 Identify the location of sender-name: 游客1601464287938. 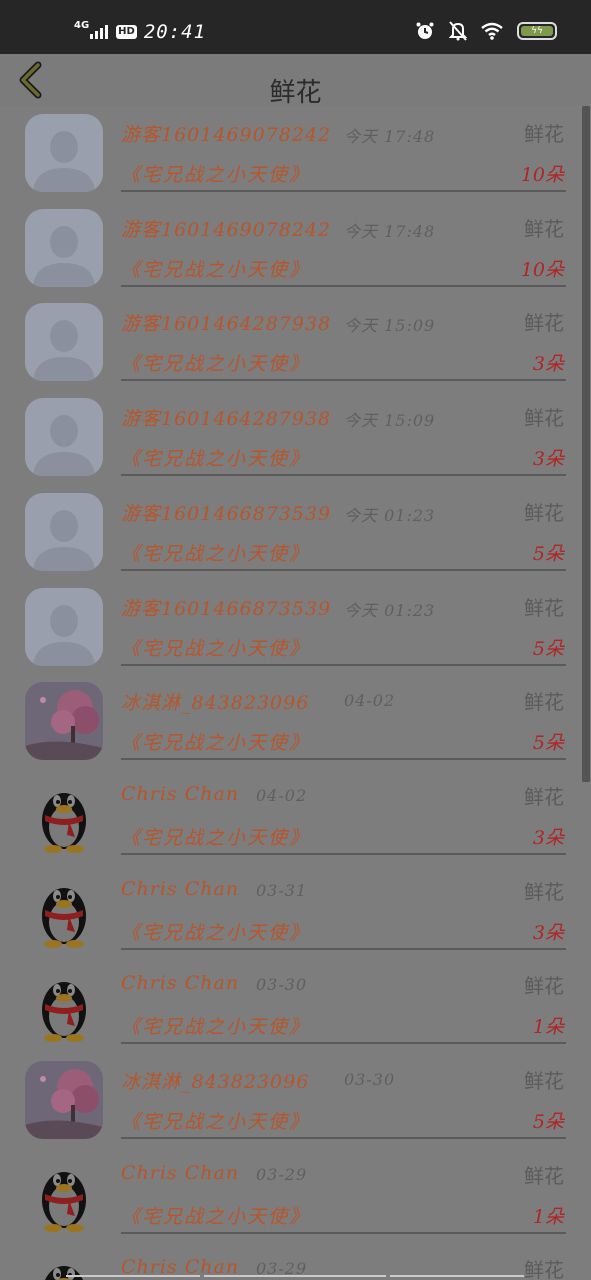
(226, 419).